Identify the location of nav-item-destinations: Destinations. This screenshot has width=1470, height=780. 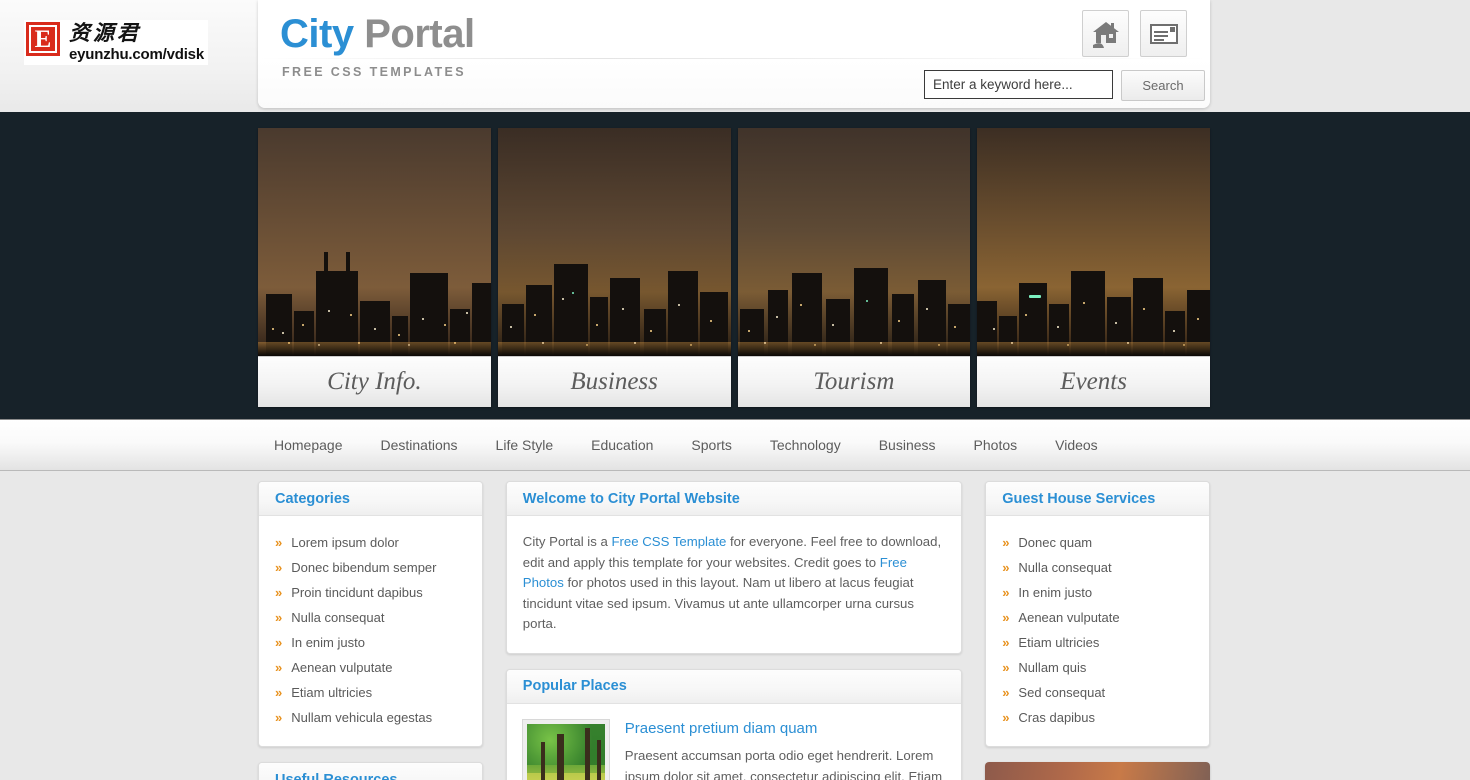
(419, 445).